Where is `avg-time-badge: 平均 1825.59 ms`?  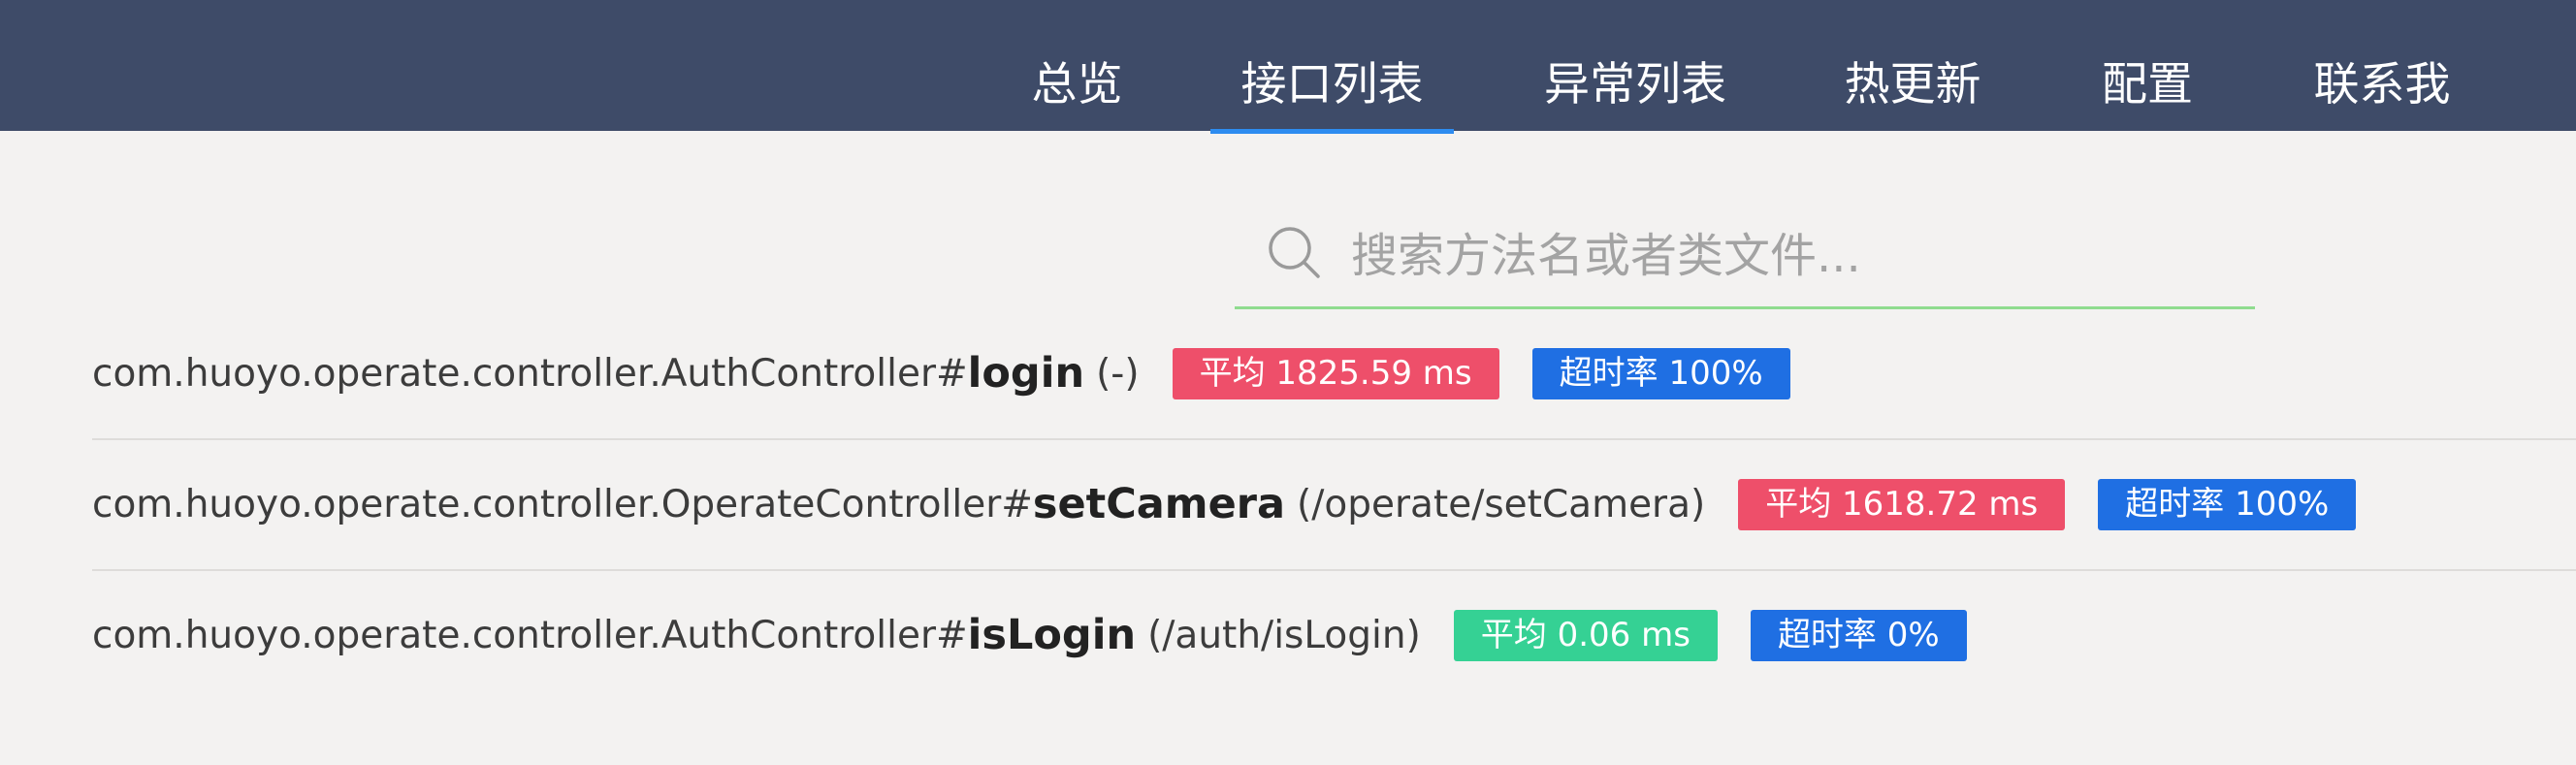 avg-time-badge: 平均 1825.59 ms is located at coordinates (1335, 373).